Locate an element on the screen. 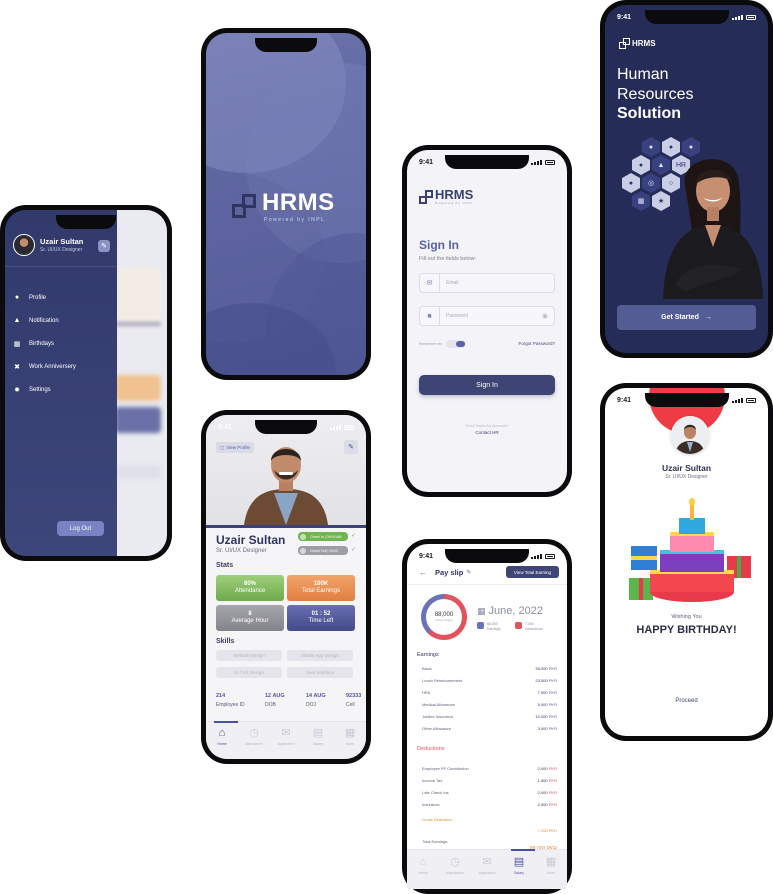 The image size is (773, 894). menu-item-birthdays: ▦ Birthdays is located at coordinates (44, 343).